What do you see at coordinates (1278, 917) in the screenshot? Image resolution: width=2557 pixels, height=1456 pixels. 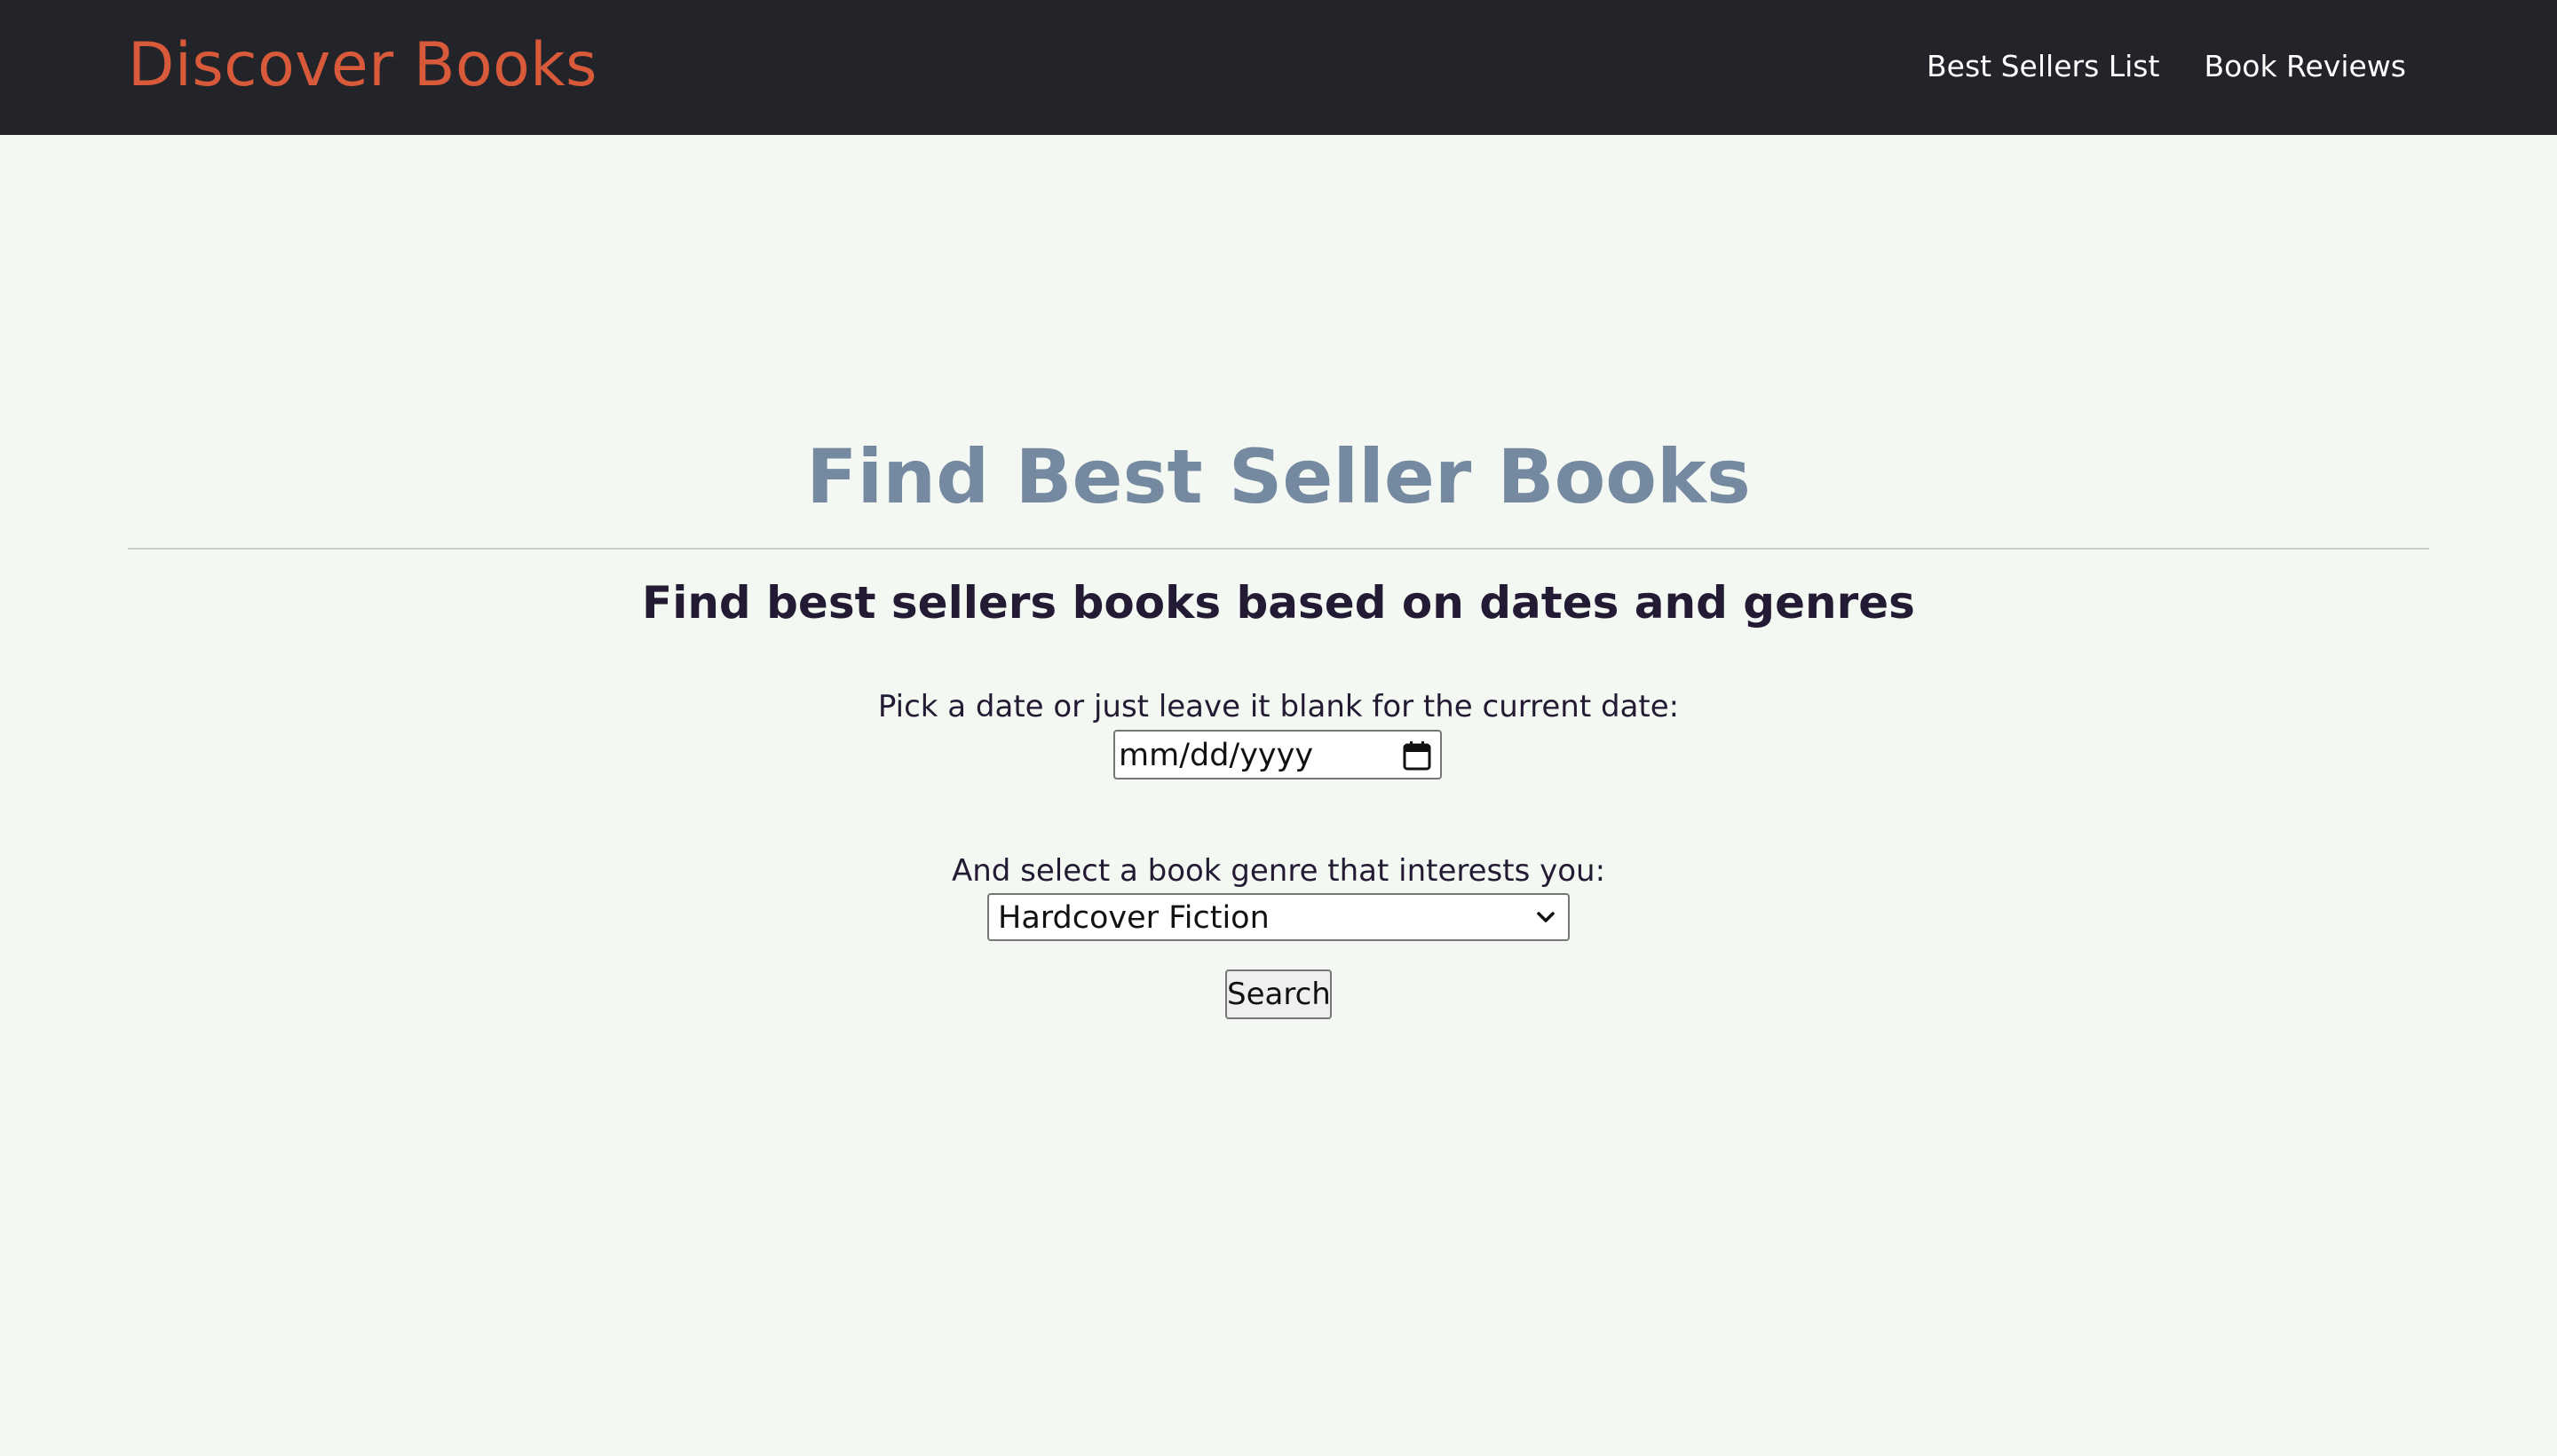 I see `genre-select: Hardcover Fiction` at bounding box center [1278, 917].